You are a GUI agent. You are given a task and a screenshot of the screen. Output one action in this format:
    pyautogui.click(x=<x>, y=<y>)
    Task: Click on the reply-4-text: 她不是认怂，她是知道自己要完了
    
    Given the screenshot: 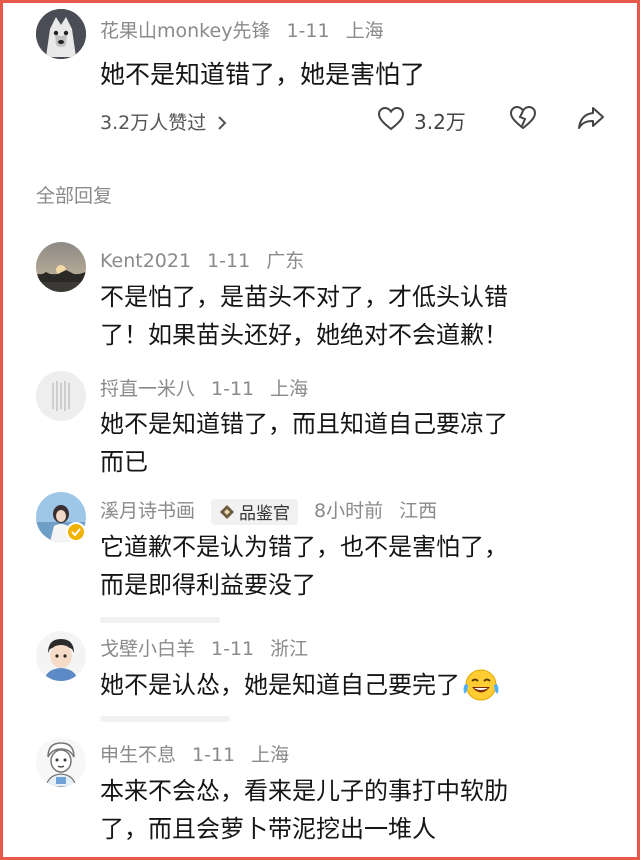 What is the action you would take?
    pyautogui.click(x=300, y=685)
    